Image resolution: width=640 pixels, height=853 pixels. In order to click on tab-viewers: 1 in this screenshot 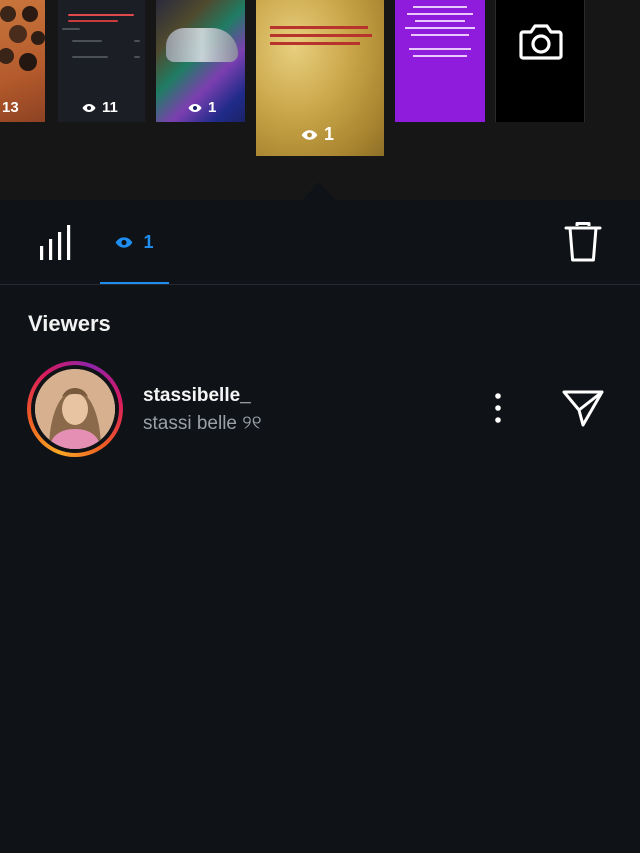, I will do `click(134, 242)`.